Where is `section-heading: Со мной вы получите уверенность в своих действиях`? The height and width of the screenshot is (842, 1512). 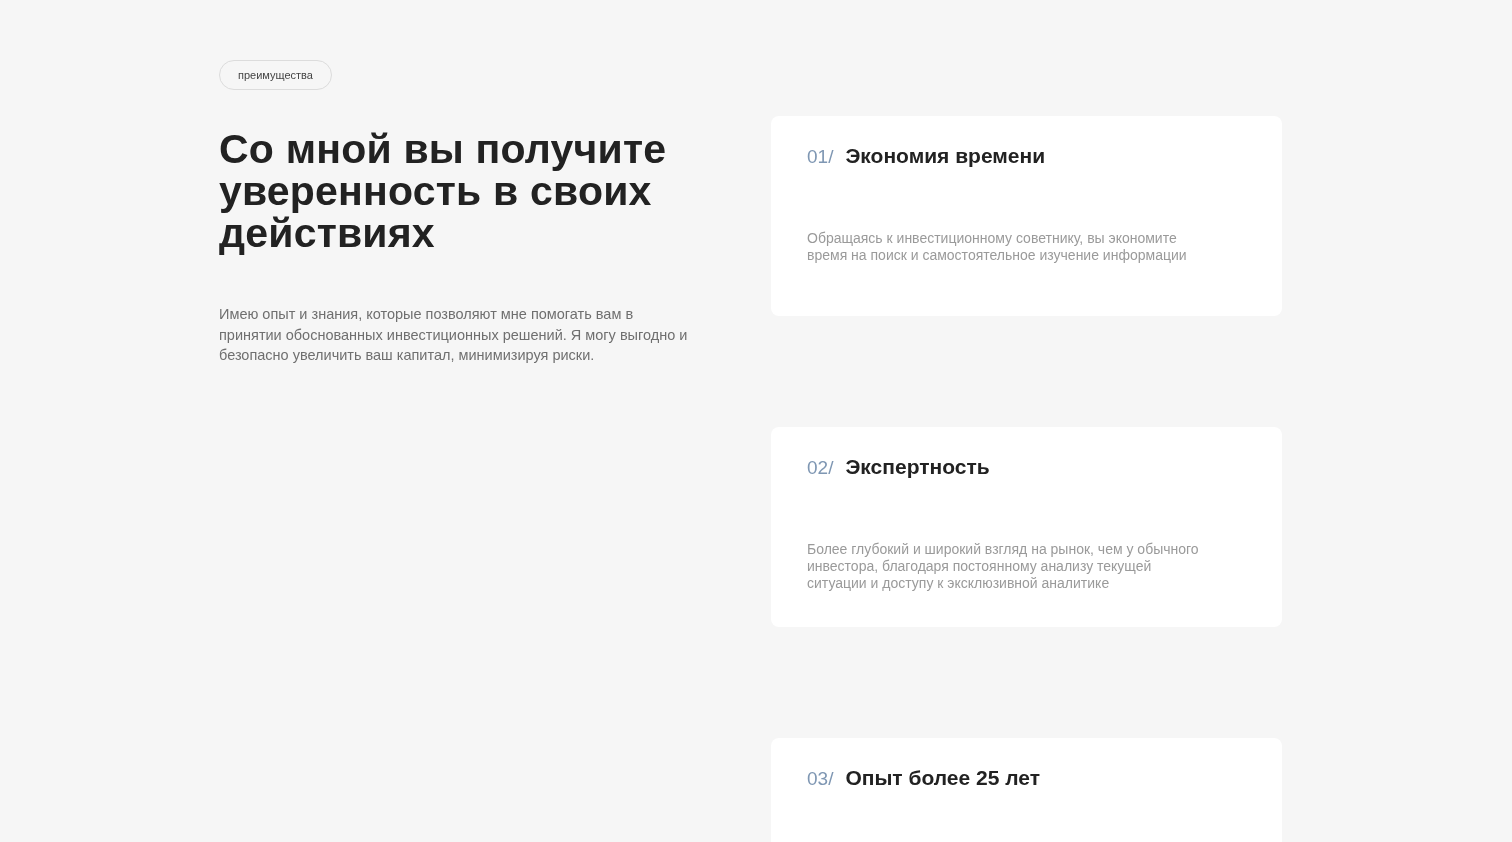 section-heading: Со мной вы получите уверенность в своих действиях is located at coordinates (443, 191).